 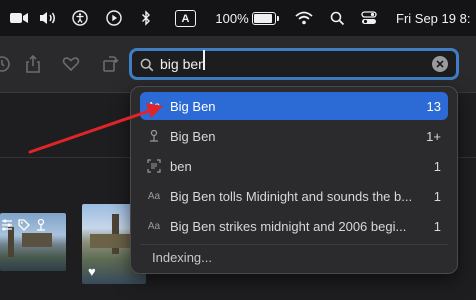 What do you see at coordinates (232, 18) in the screenshot?
I see `battery-percentage: 100%` at bounding box center [232, 18].